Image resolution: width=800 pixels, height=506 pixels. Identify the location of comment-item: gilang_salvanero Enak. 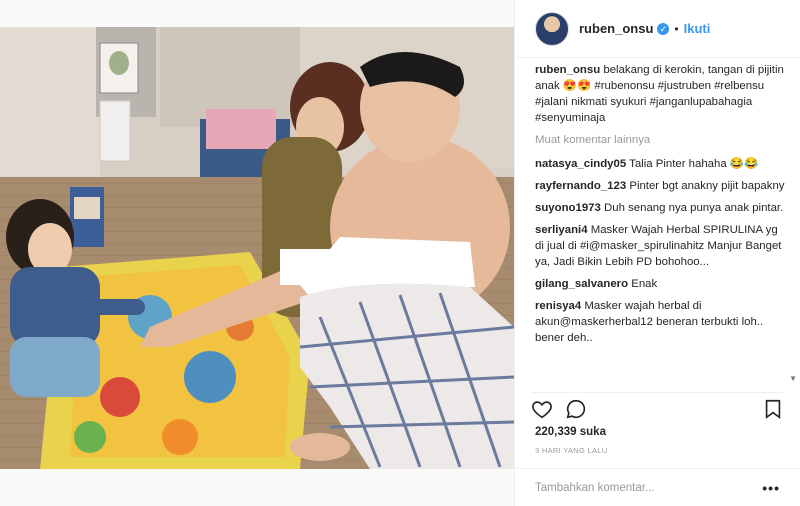
(661, 284).